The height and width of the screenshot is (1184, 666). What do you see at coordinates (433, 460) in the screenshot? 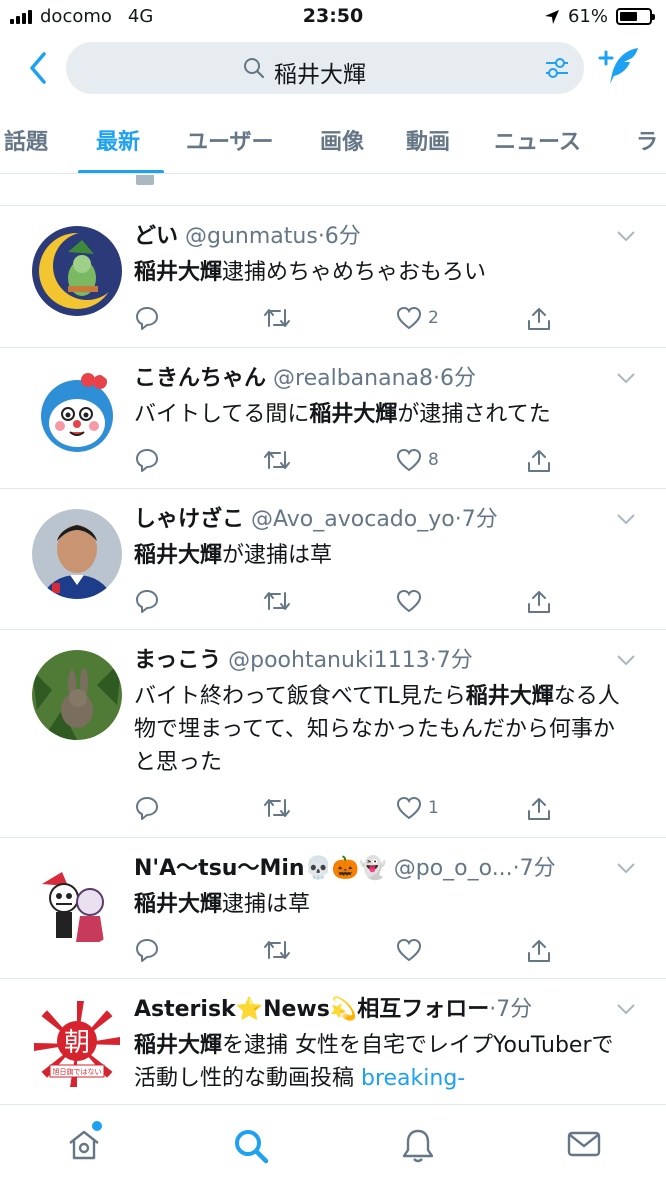
I see `like-count: 8` at bounding box center [433, 460].